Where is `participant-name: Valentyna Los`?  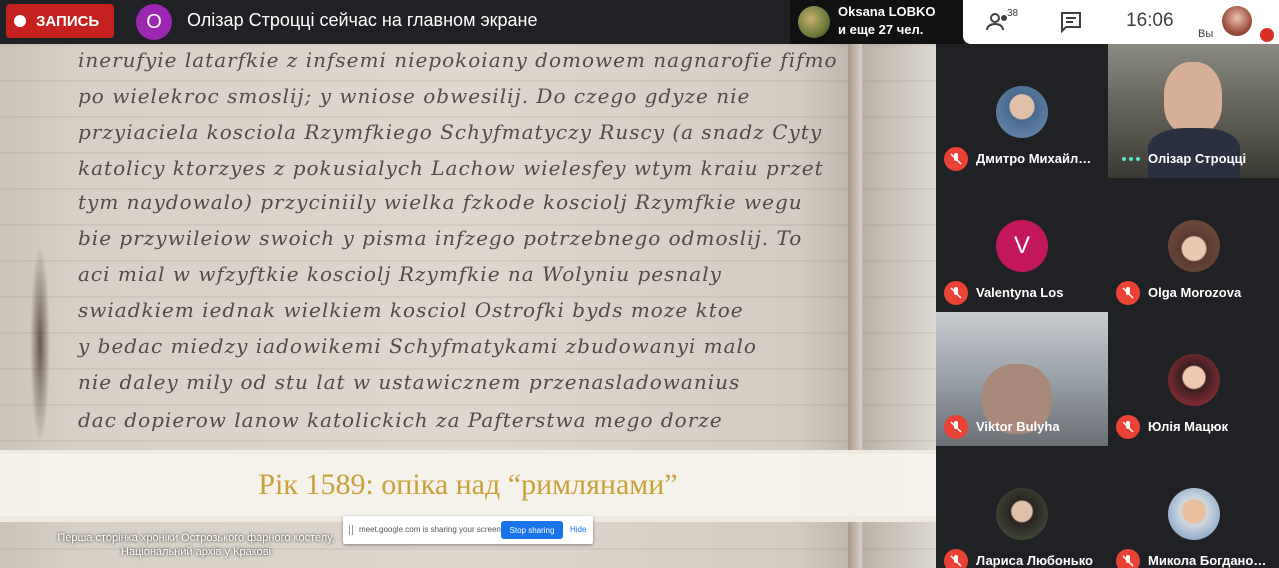
participant-name: Valentyna Los is located at coordinates (1020, 292).